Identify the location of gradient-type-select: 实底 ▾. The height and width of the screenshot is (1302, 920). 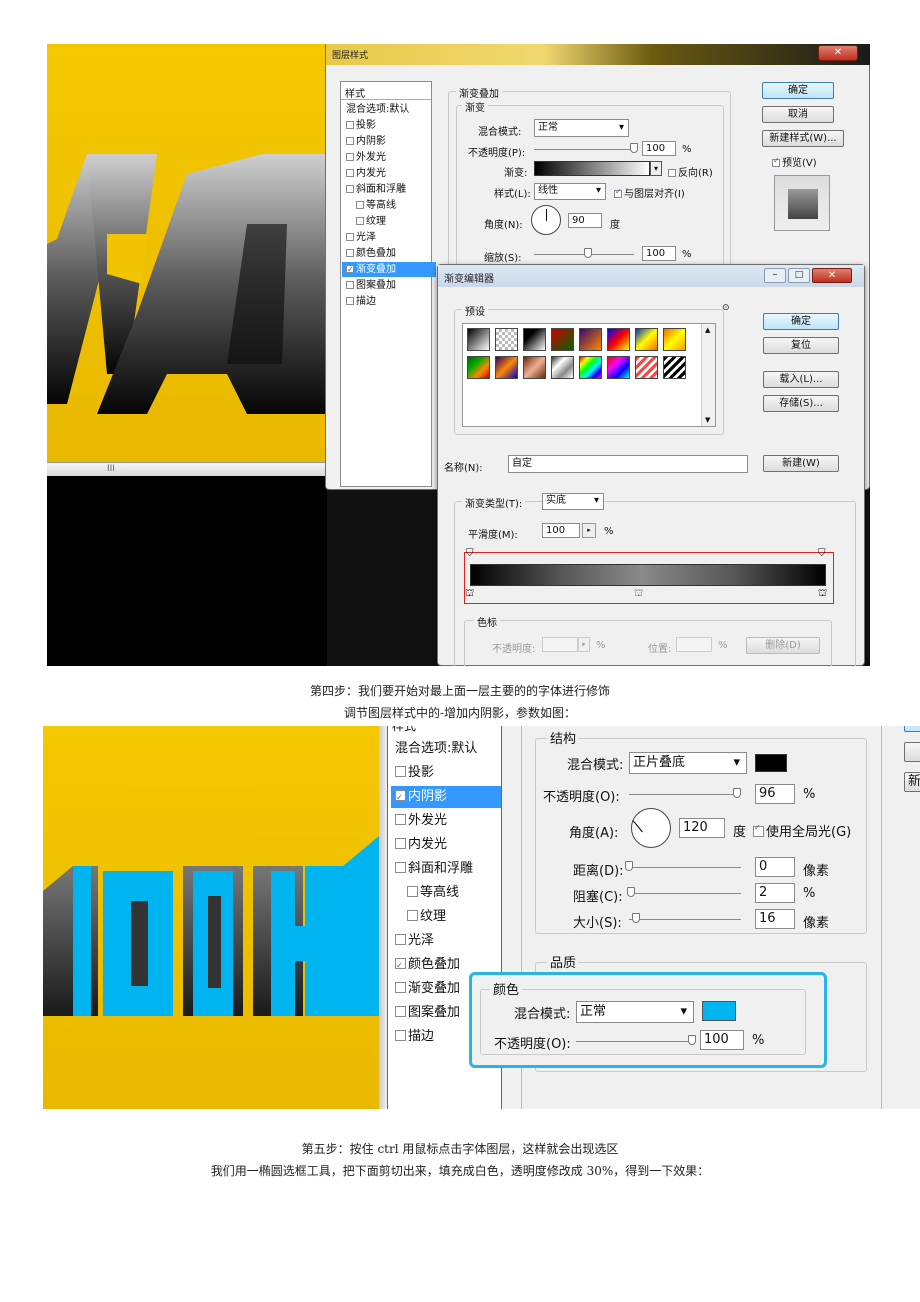
(573, 501).